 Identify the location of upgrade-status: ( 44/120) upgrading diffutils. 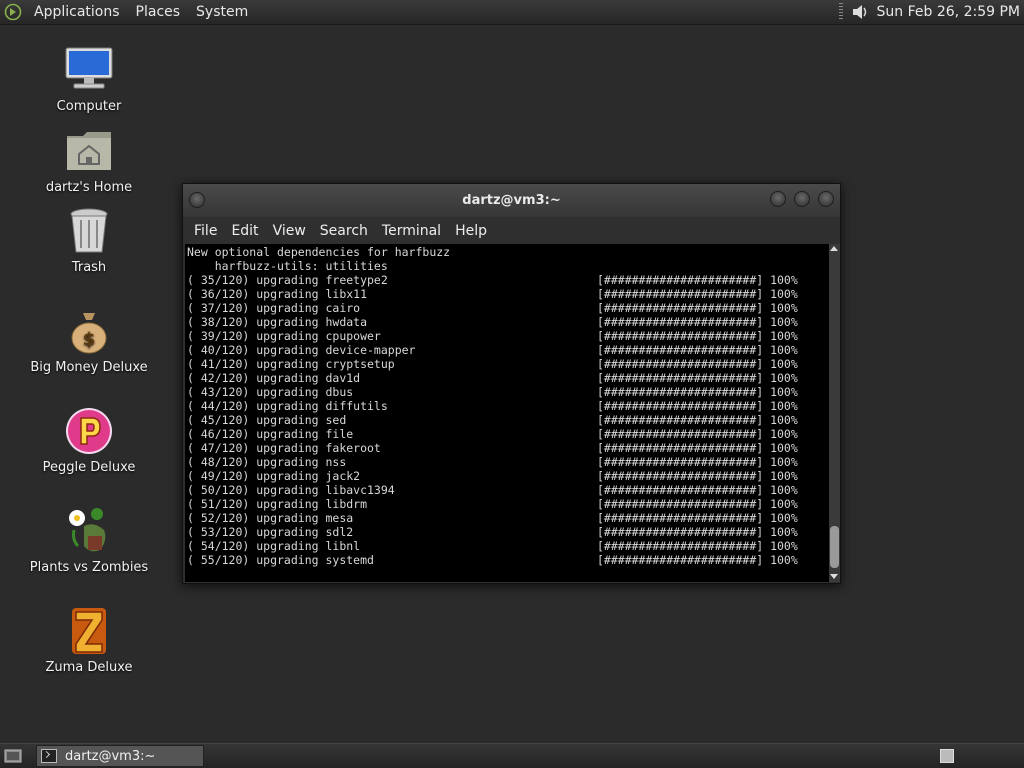
(287, 406).